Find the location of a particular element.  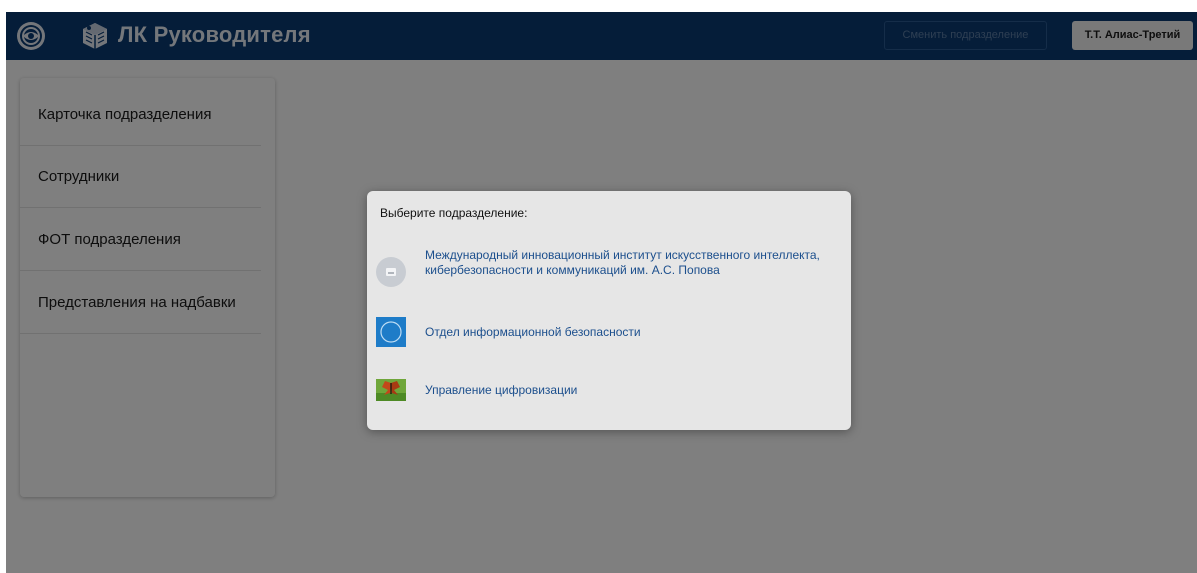

unit-option-label: Управление цифровизации is located at coordinates (501, 390).